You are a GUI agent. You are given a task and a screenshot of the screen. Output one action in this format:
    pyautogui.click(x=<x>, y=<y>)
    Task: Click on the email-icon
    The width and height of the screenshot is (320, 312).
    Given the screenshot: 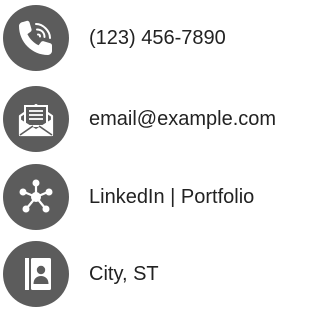 What is the action you would take?
    pyautogui.click(x=36, y=119)
    